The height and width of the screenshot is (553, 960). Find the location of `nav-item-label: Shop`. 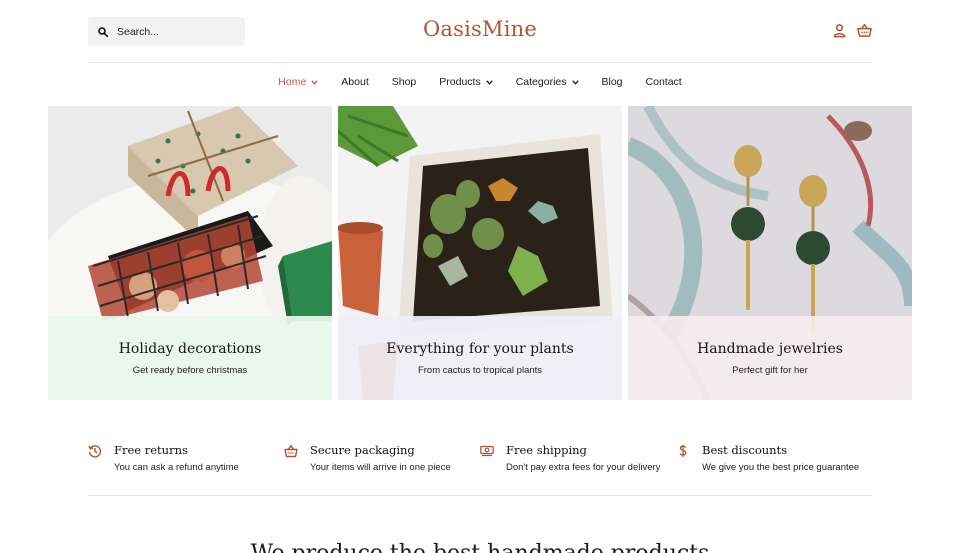

nav-item-label: Shop is located at coordinates (404, 82).